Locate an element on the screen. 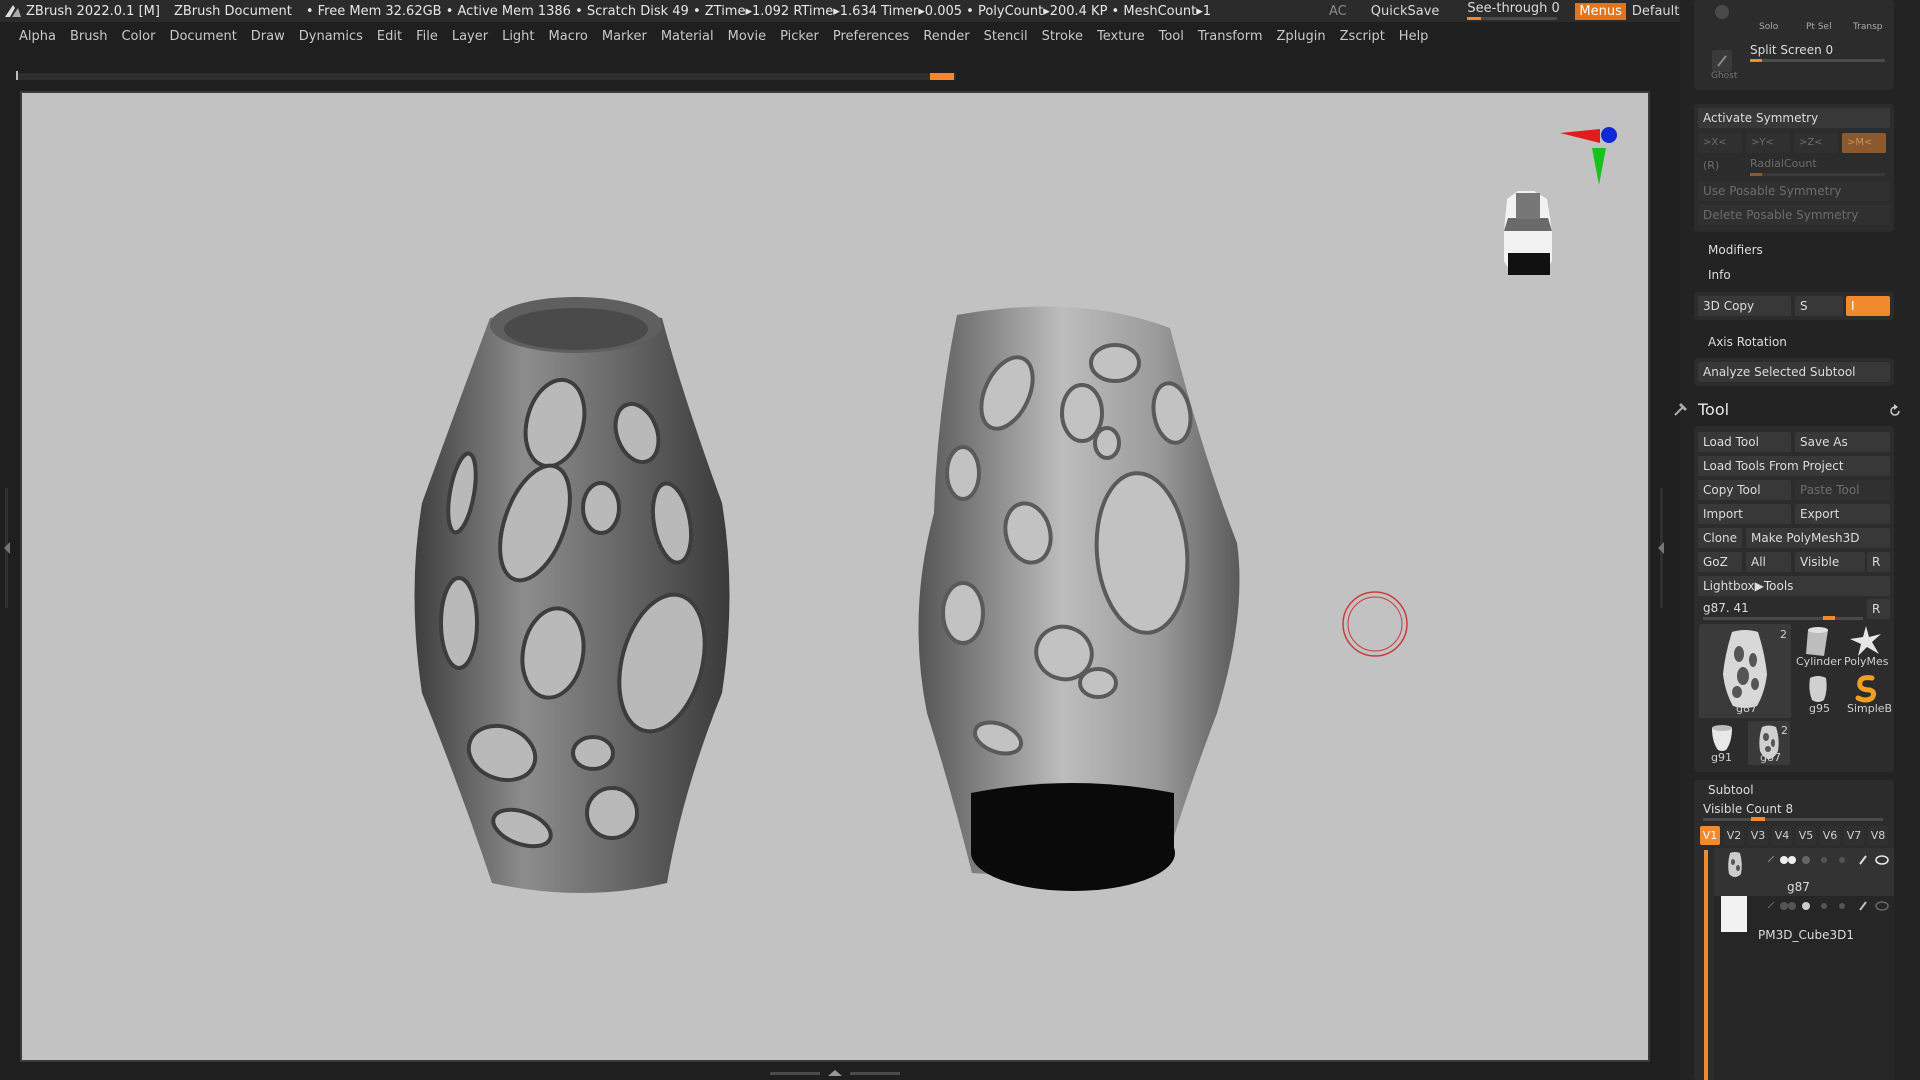 The height and width of the screenshot is (1080, 1920). bottom-shelf-toggle-icon is located at coordinates (835, 1073).